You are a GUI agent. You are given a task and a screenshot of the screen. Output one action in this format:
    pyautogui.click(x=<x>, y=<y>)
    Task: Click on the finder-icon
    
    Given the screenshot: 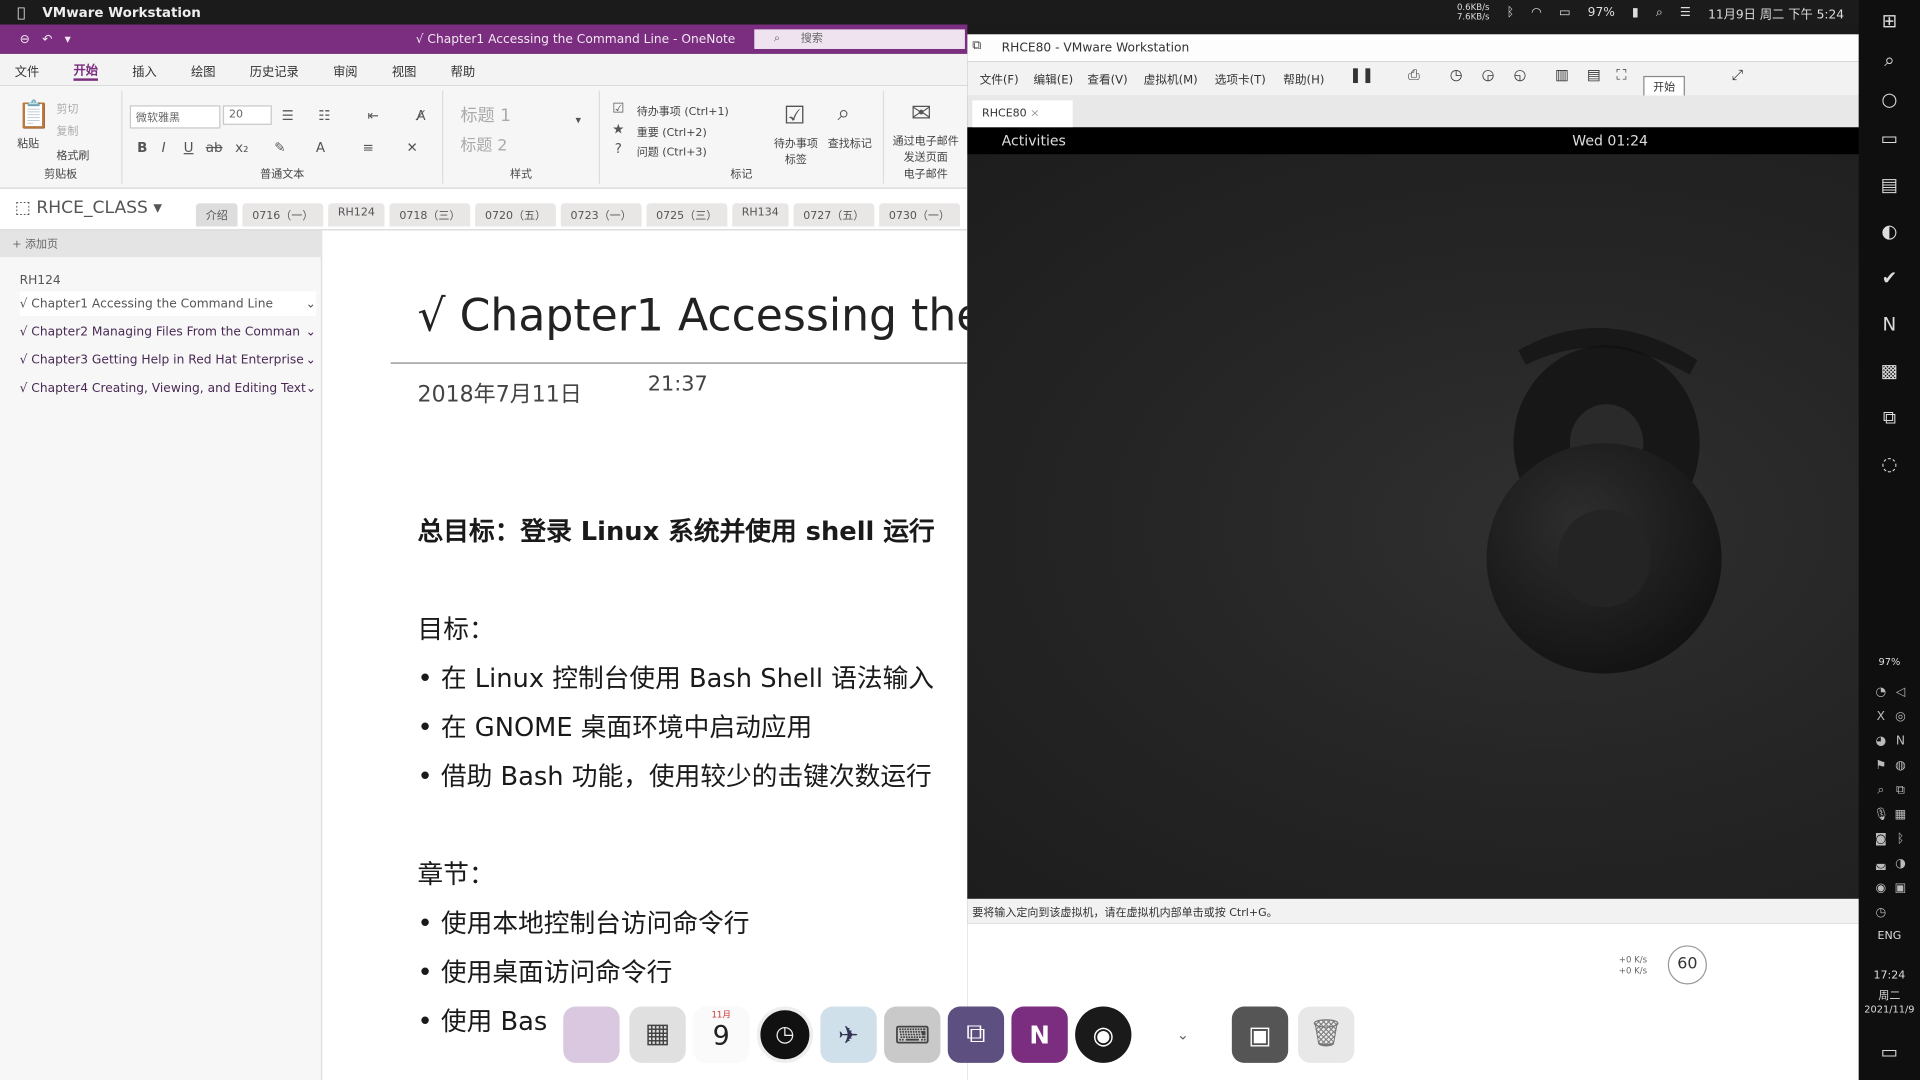 What is the action you would take?
    pyautogui.click(x=591, y=1034)
    